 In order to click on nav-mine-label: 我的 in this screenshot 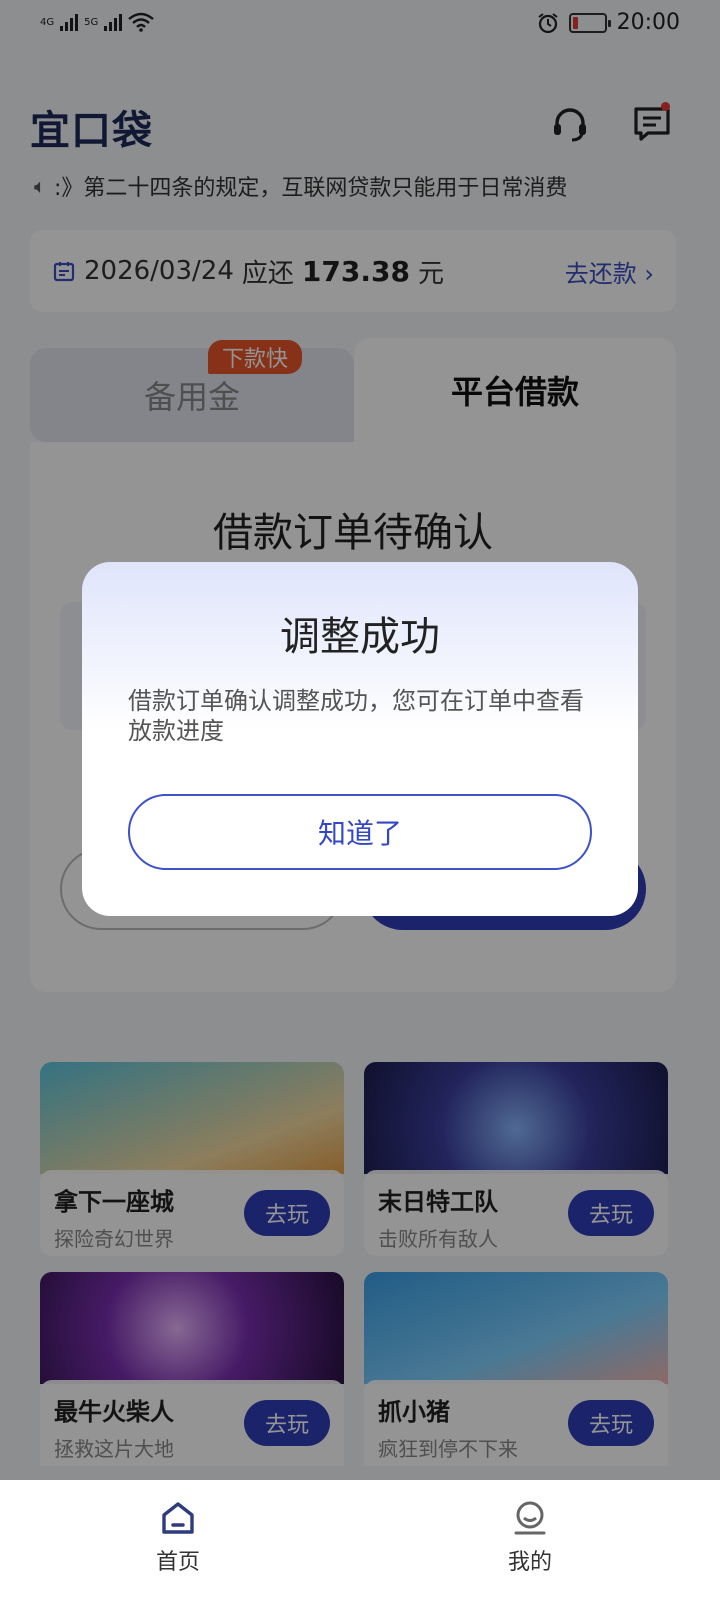, I will do `click(529, 1562)`.